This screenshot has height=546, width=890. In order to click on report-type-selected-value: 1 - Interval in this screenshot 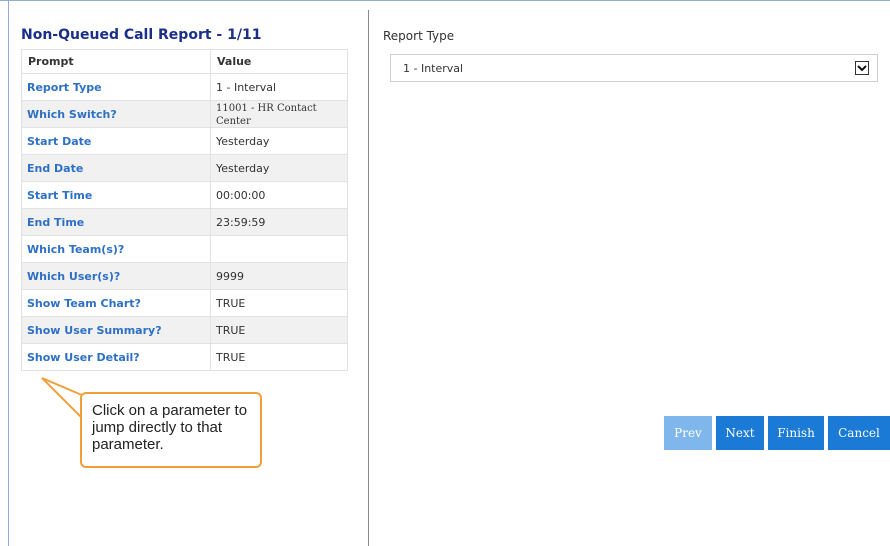, I will do `click(433, 68)`.